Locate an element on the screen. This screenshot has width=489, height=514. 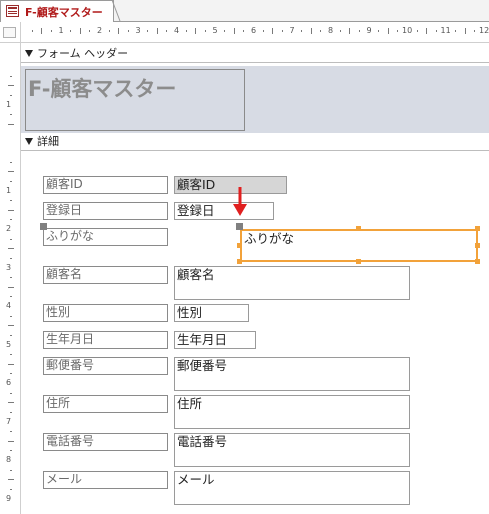
textbox-registered-date: 登録日 is located at coordinates (224, 211).